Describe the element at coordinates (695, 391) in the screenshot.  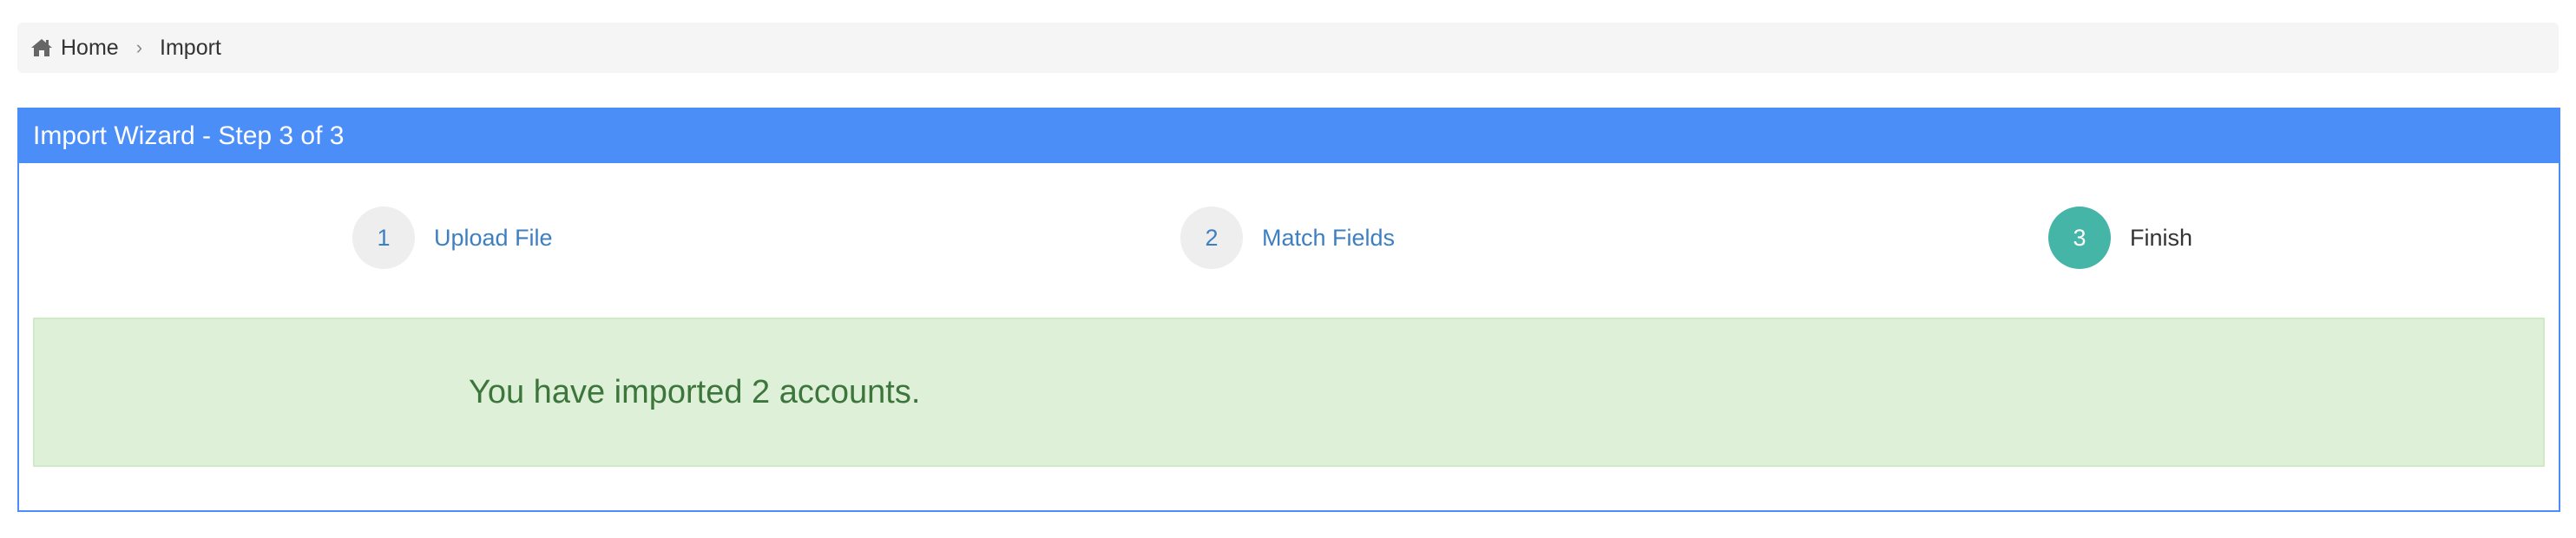
I see `import-result-message: You have imported 2 accounts.` at that location.